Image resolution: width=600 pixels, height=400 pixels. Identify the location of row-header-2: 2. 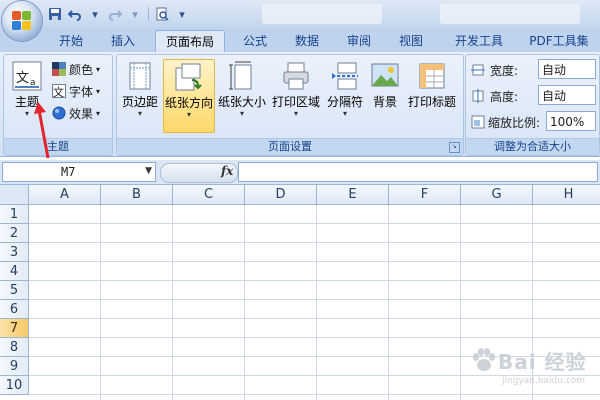
(14, 233).